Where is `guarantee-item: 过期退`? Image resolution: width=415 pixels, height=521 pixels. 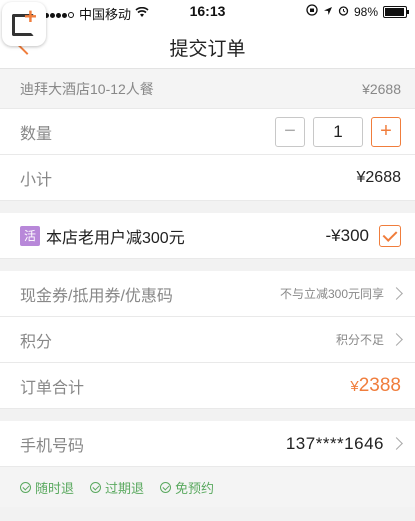
guarantee-item: 过期退 is located at coordinates (117, 487).